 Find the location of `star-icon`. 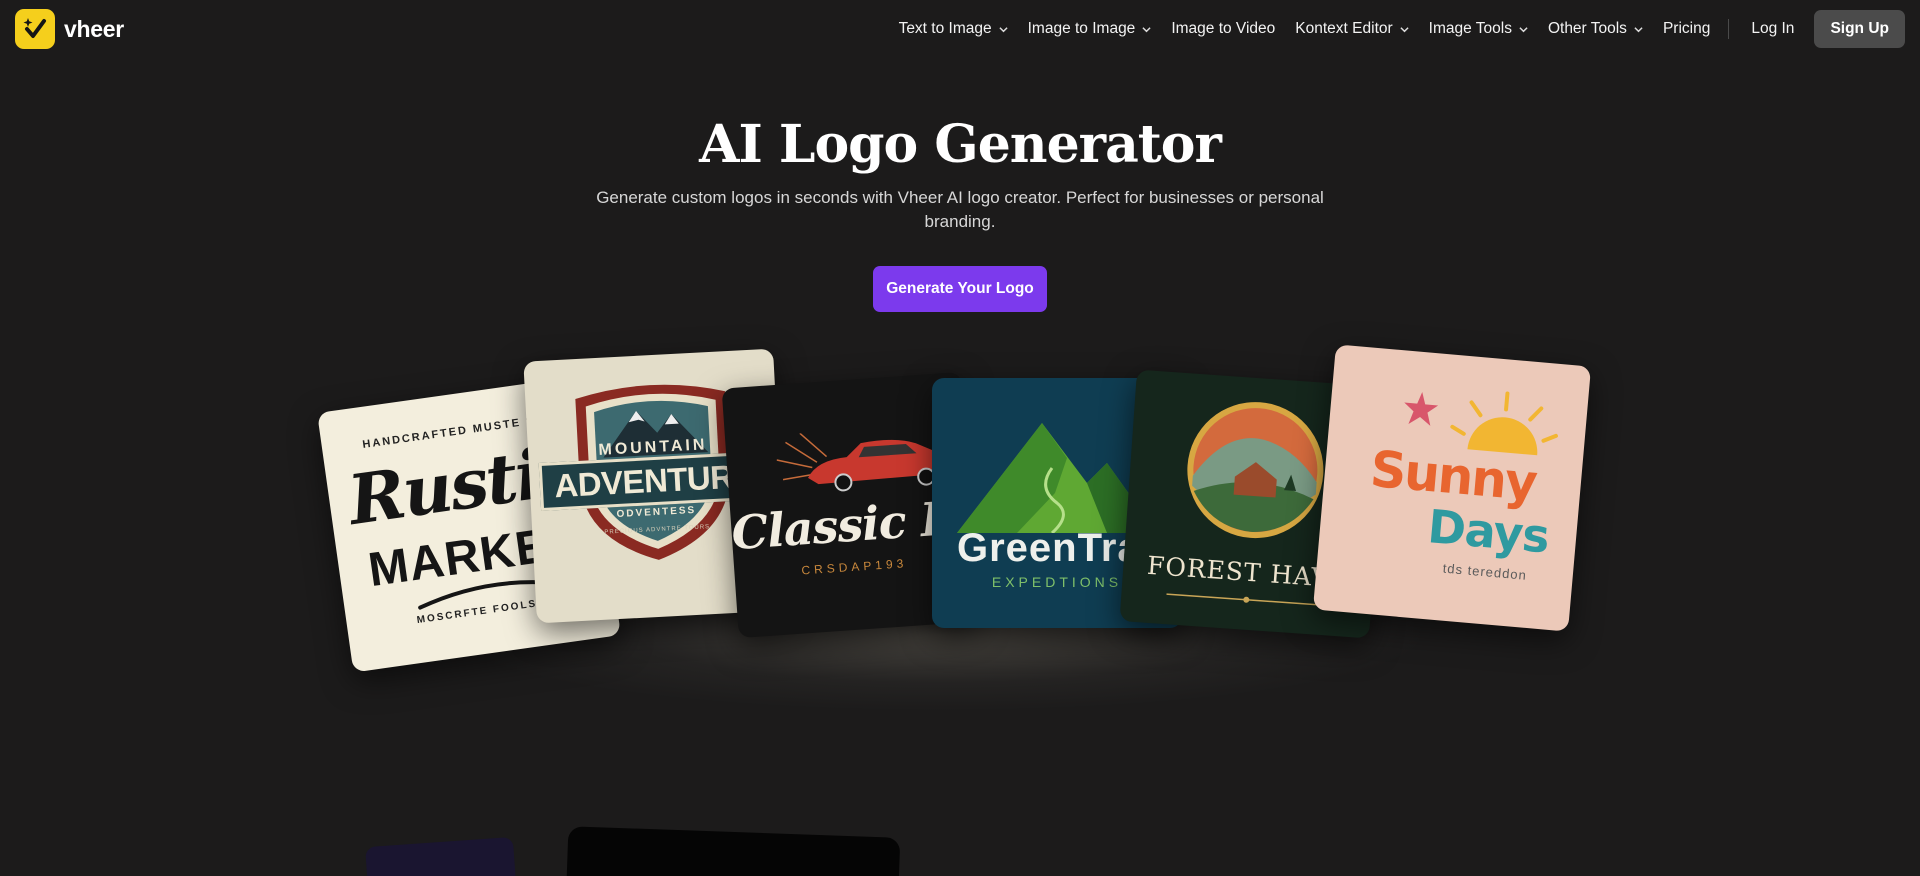

star-icon is located at coordinates (1421, 409).